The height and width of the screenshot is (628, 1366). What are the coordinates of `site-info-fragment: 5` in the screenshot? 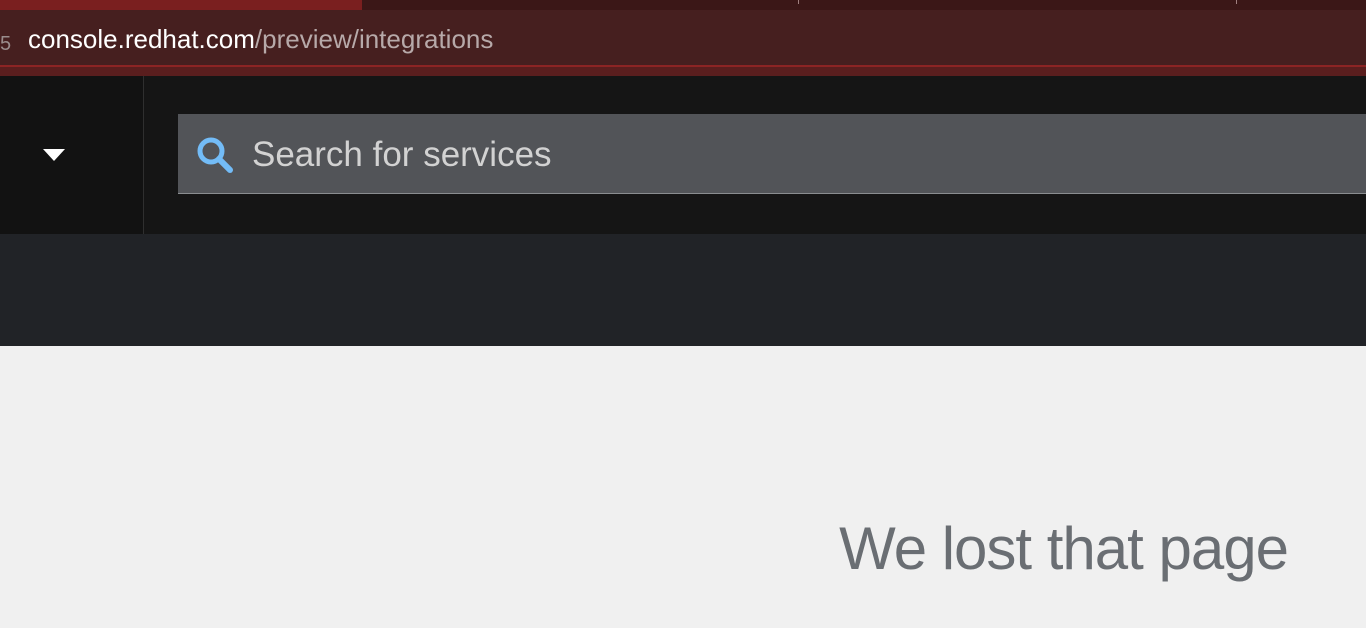 It's located at (6, 44).